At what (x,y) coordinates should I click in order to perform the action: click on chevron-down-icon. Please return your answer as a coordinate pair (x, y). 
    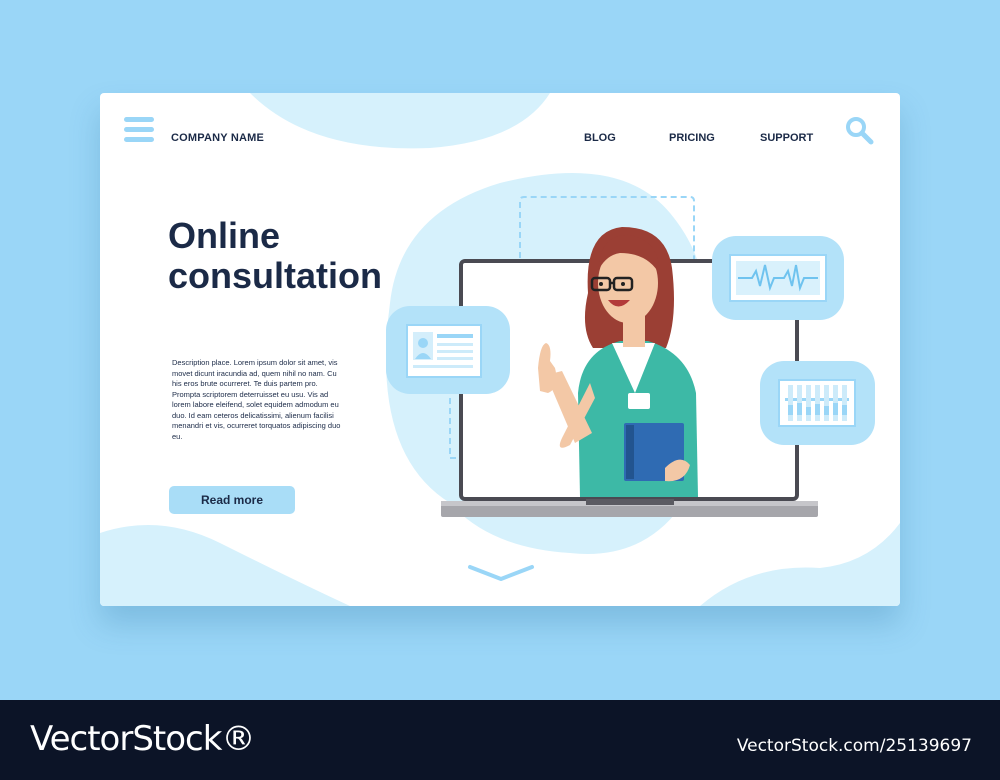
    Looking at the image, I should click on (501, 574).